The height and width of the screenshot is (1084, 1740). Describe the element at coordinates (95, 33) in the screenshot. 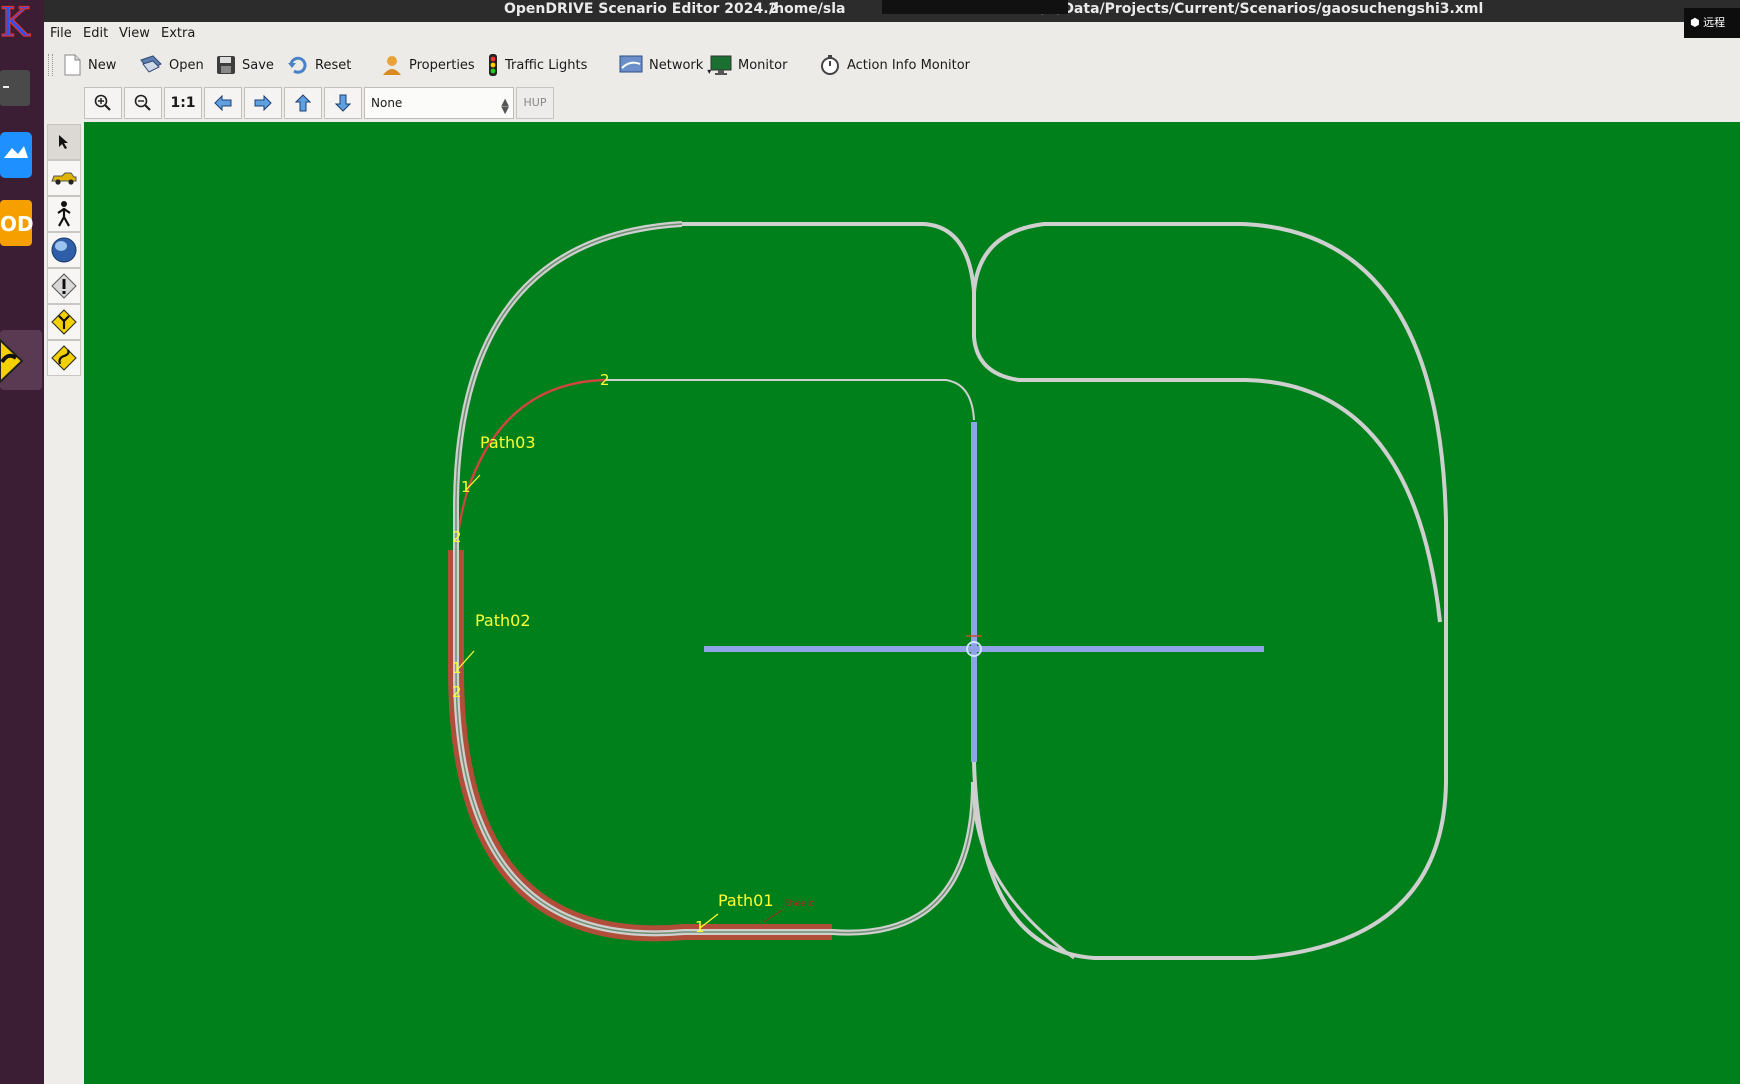

I see `menu-edit: Edit` at that location.